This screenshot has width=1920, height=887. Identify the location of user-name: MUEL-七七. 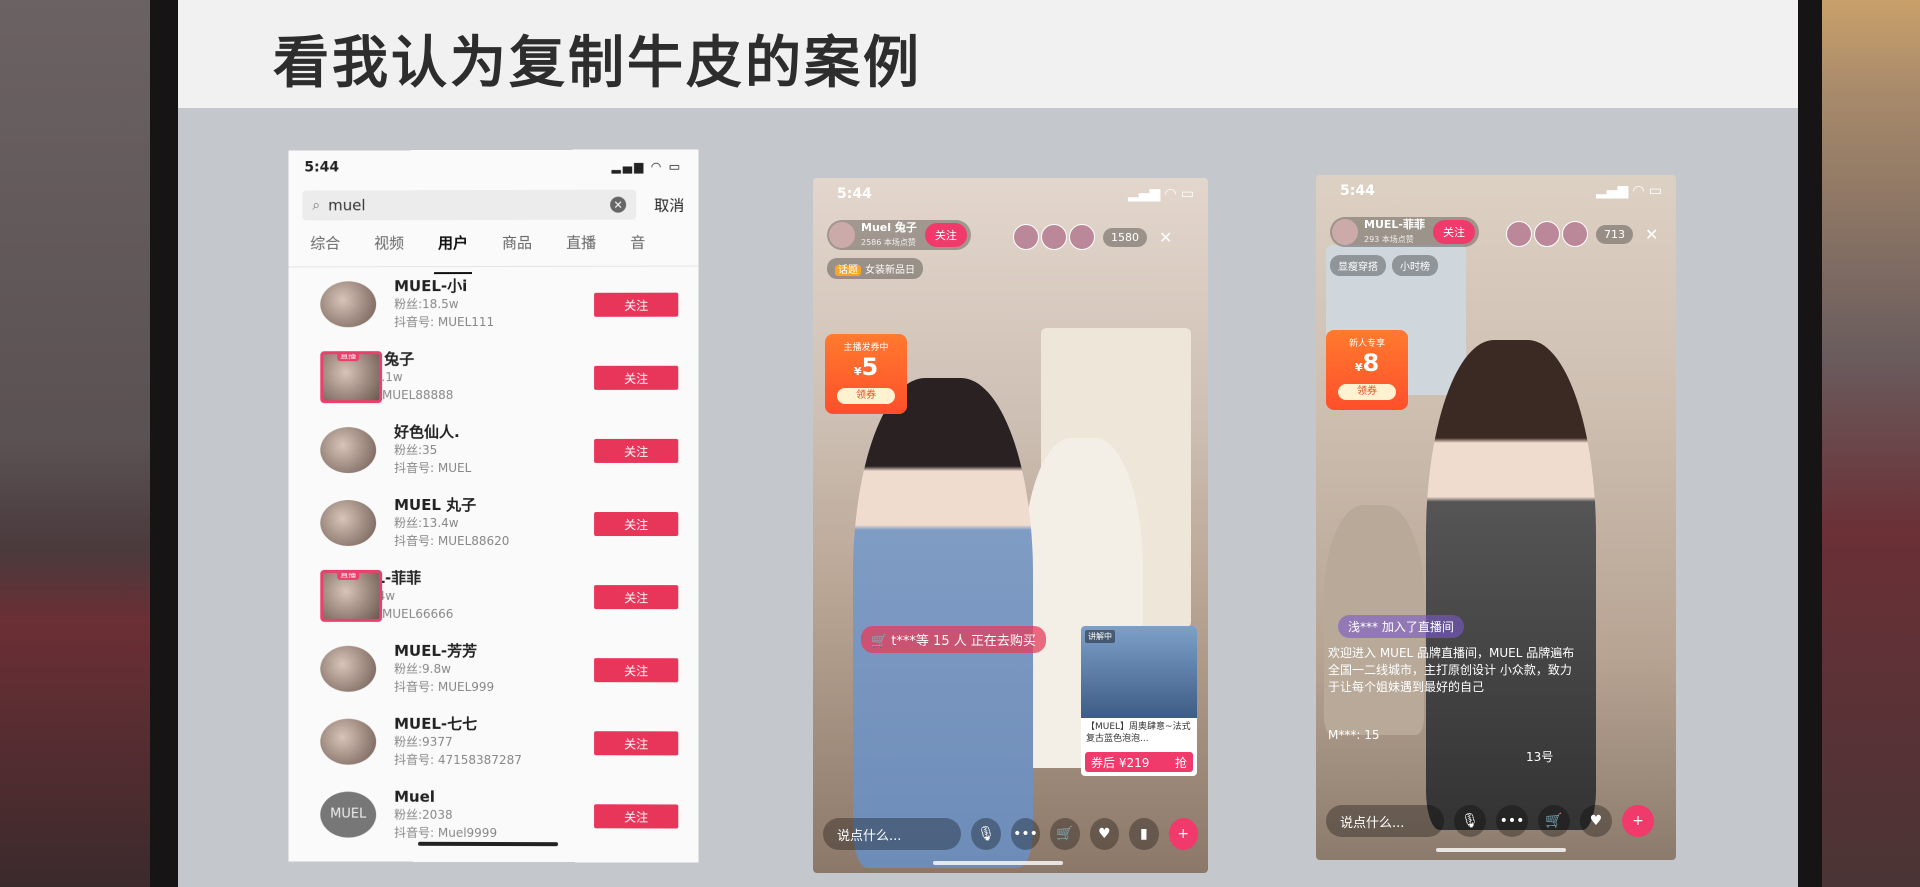
(436, 723).